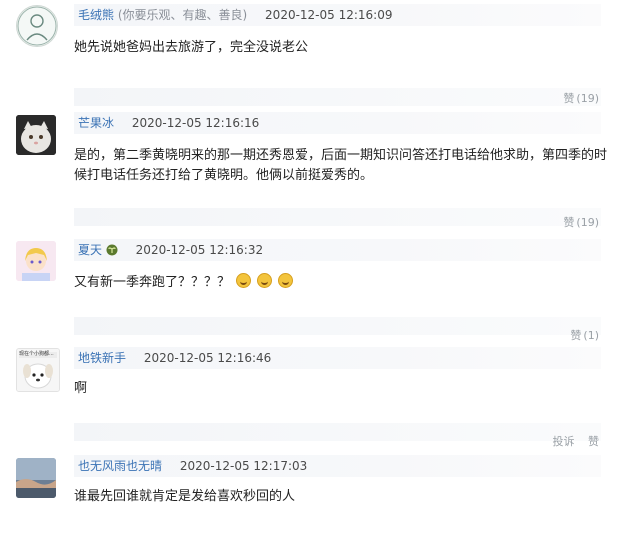 Image resolution: width=641 pixels, height=534 pixels. I want to click on comment-time: 2020-12-05 12:16:32, so click(199, 250).